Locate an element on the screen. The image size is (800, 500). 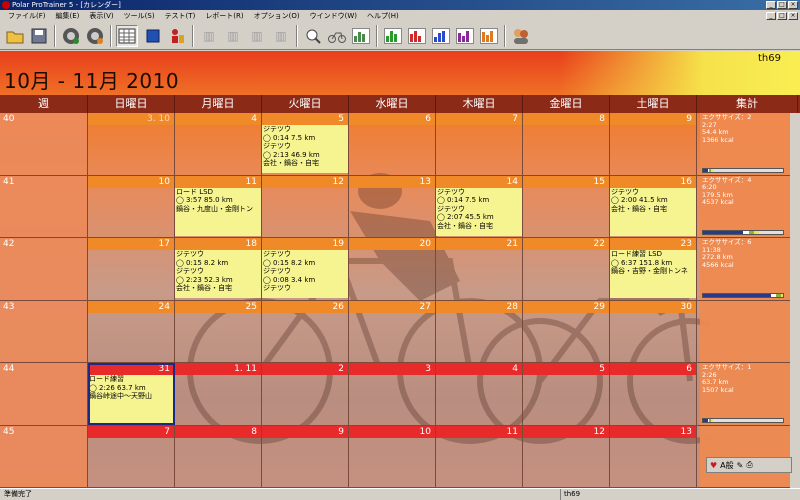
day-cell: 30 is located at coordinates (653, 331).